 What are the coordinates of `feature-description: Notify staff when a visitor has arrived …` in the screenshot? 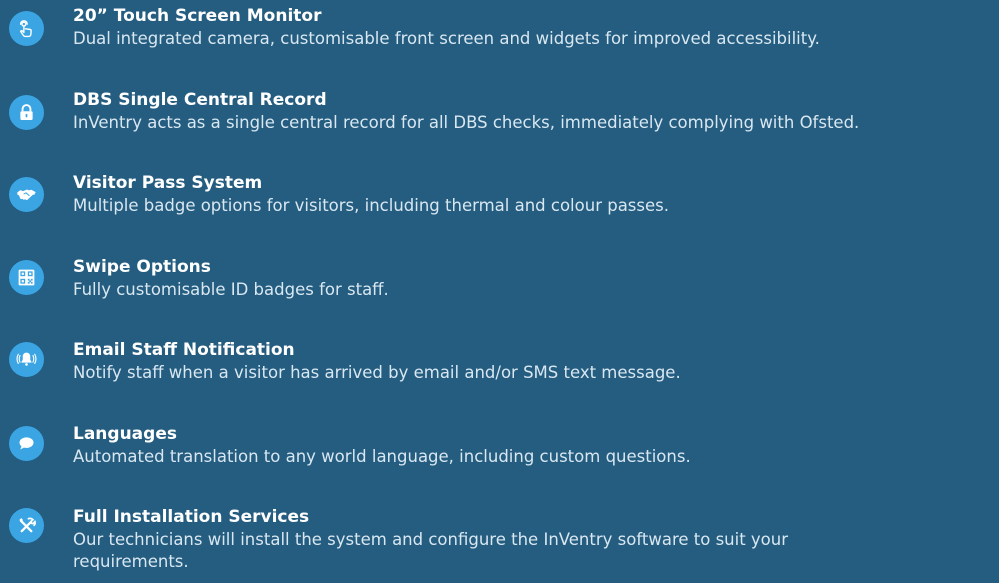 It's located at (377, 372).